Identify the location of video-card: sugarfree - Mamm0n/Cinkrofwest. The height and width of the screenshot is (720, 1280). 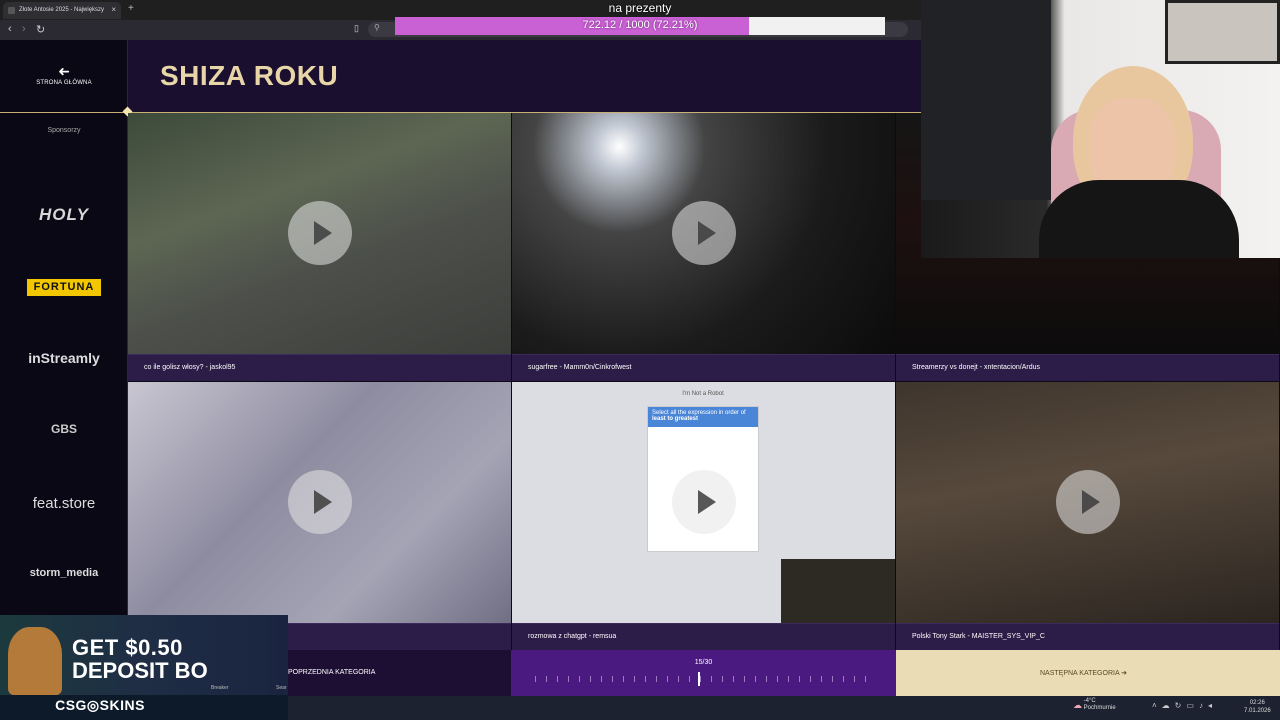
(703, 247).